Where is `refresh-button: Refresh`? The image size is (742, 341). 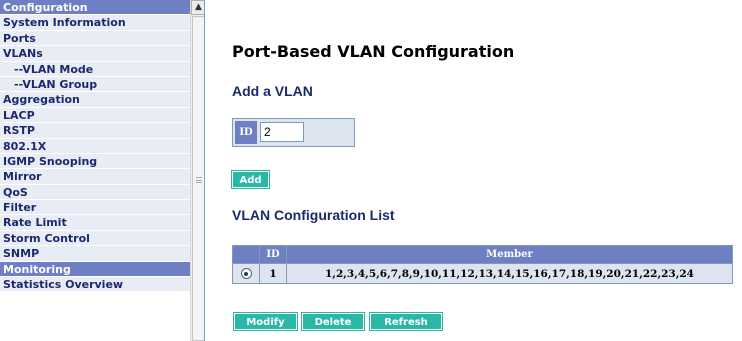
refresh-button: Refresh is located at coordinates (406, 321).